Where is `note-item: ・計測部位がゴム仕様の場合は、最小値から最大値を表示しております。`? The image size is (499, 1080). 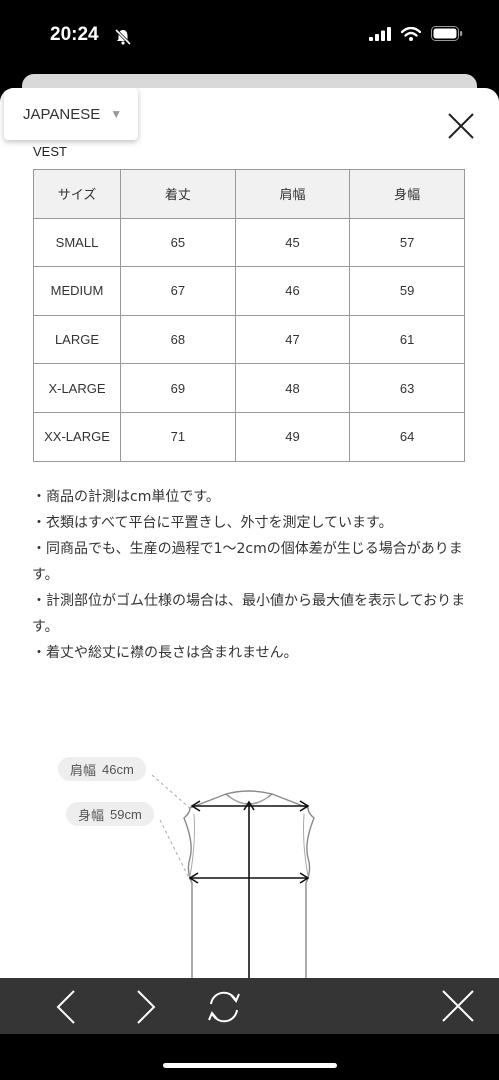
note-item: ・計測部位がゴム仕様の場合は、最小値から最大値を表示しております。 is located at coordinates (249, 614).